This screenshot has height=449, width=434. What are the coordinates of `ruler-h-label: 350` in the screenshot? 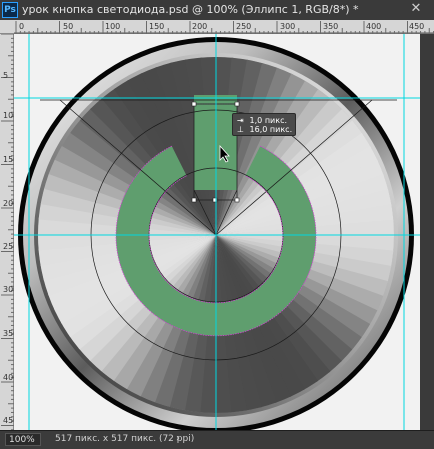 It's located at (330, 26).